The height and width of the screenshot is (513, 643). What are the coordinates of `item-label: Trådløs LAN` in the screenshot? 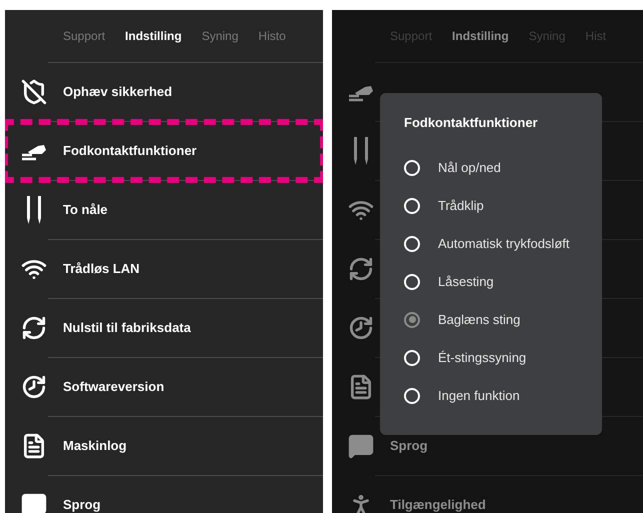 It's located at (101, 269).